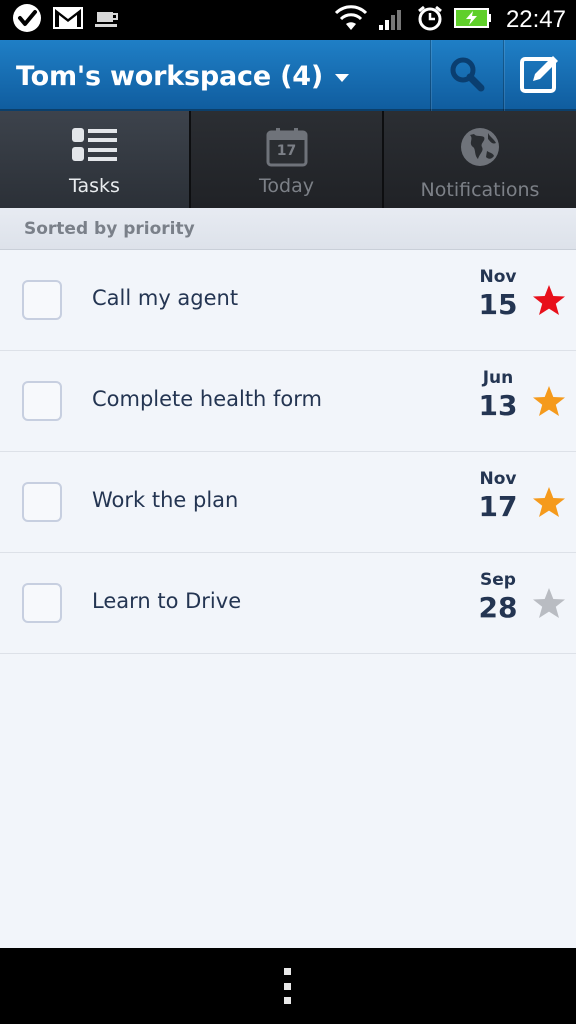 The image size is (576, 1024). Describe the element at coordinates (108, 20) in the screenshot. I see `coffee-icon` at that location.